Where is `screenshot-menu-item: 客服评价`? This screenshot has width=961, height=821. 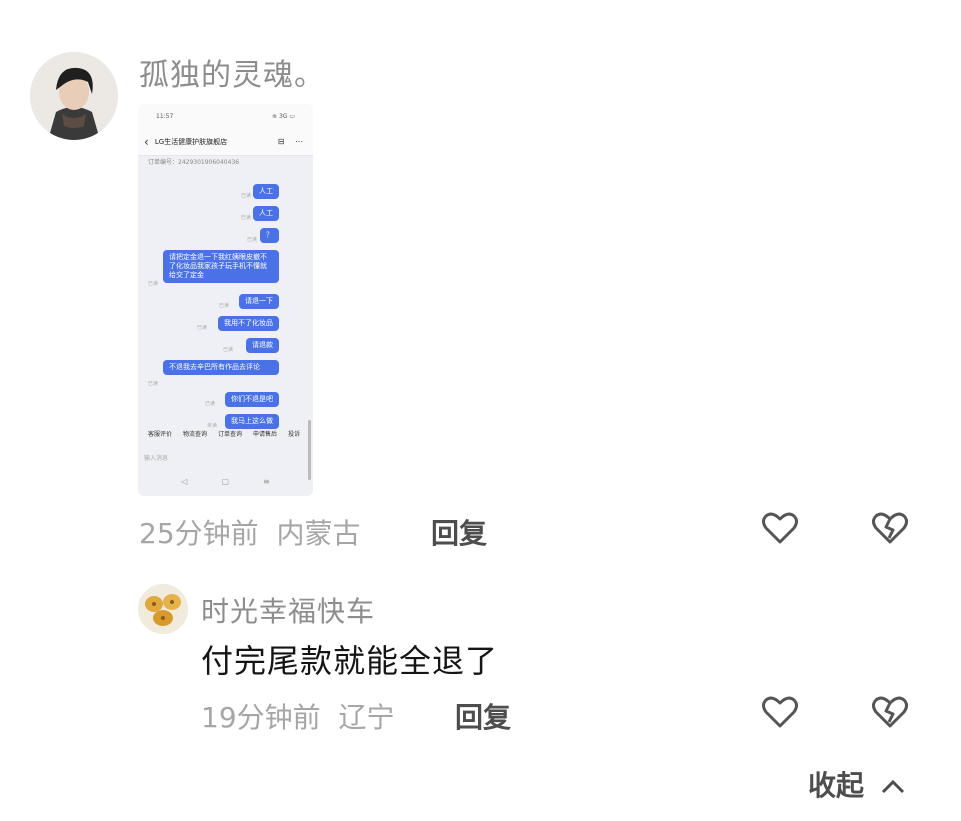
screenshot-menu-item: 客服评价 is located at coordinates (160, 434).